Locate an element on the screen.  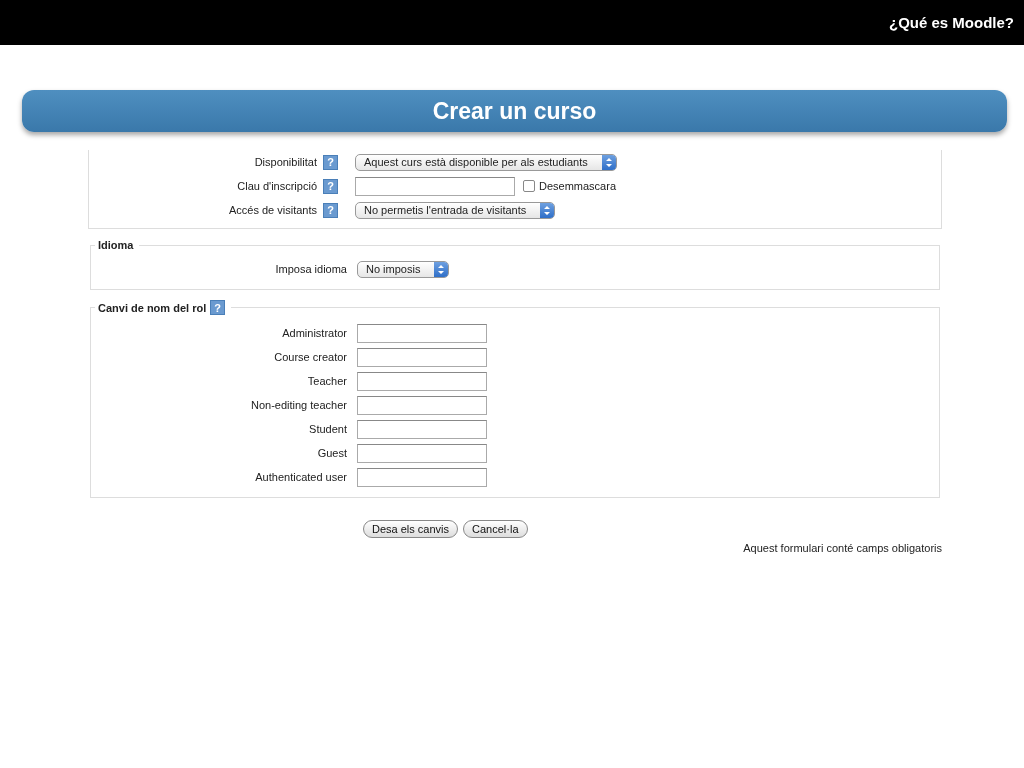
form-button: Cancel·la is located at coordinates (495, 529).